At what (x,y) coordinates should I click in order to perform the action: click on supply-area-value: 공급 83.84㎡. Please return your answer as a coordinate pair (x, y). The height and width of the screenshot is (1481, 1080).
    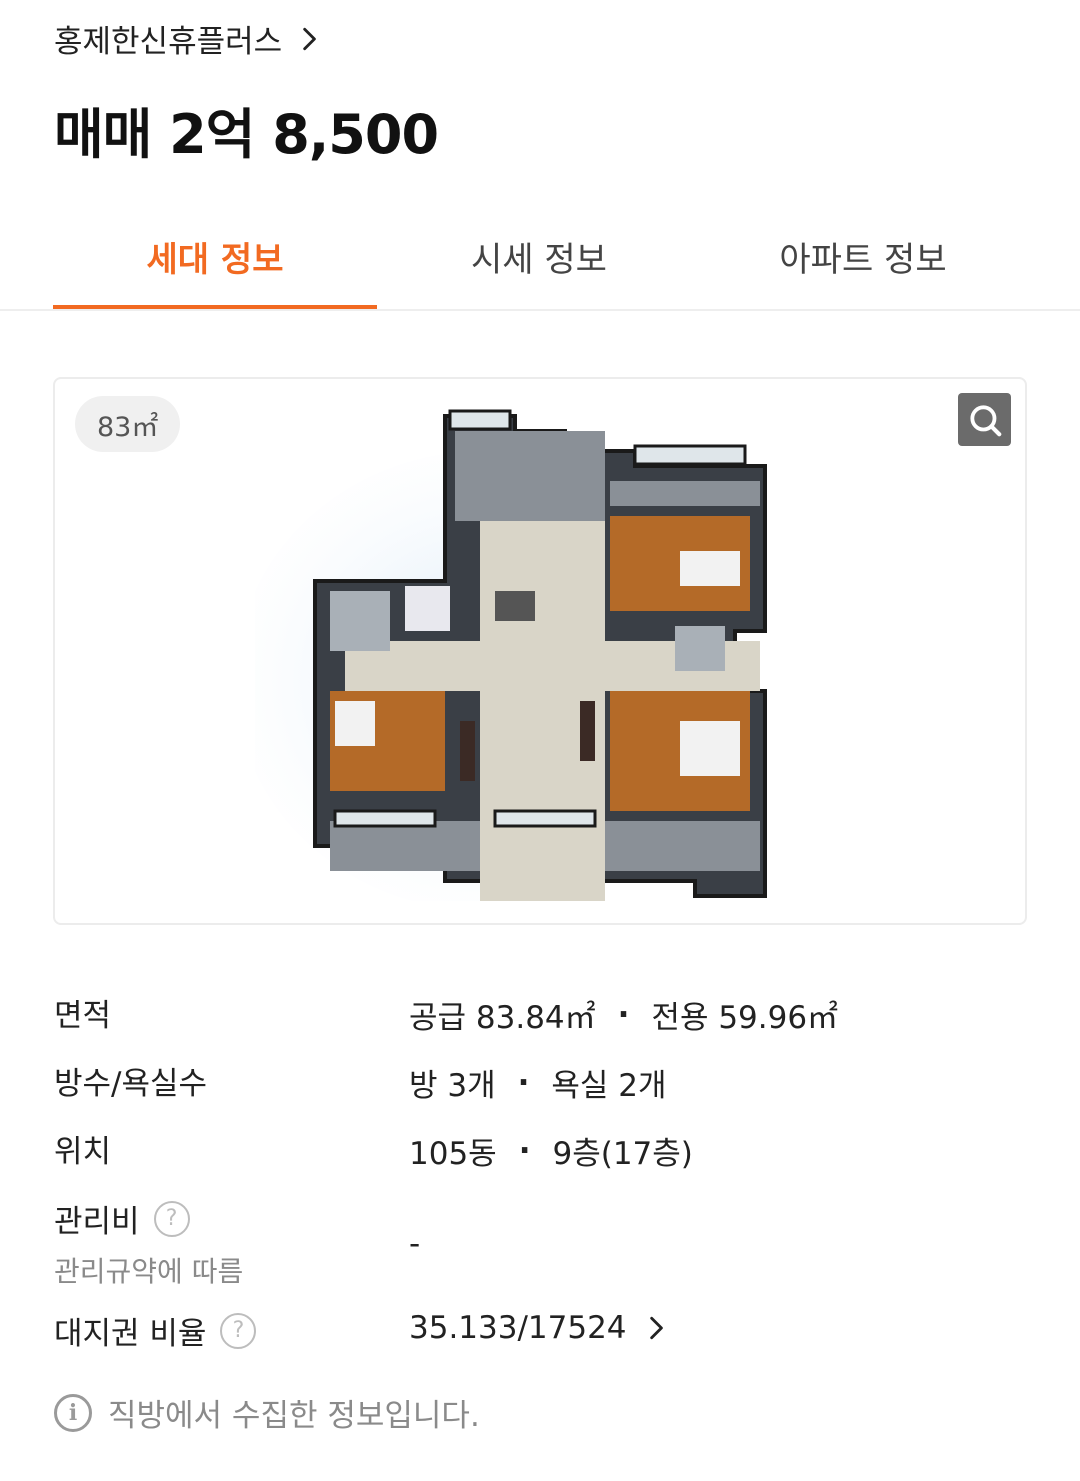
    Looking at the image, I should click on (502, 1018).